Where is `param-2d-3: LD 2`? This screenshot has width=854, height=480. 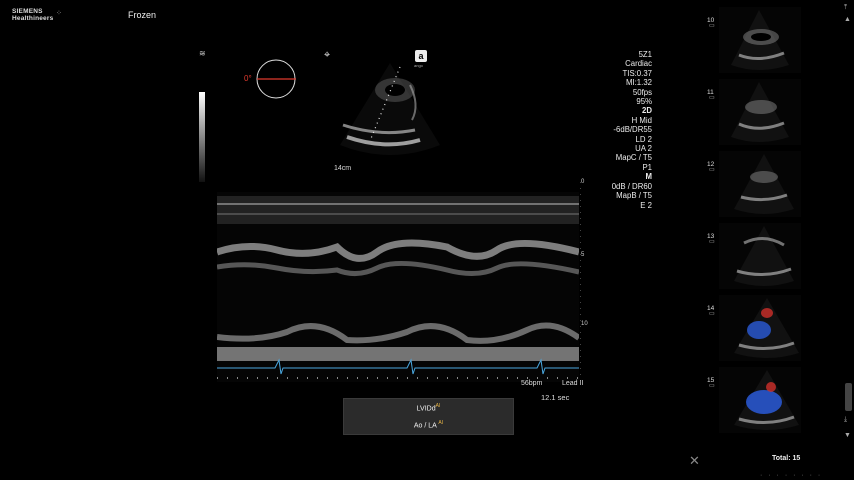 param-2d-3: LD 2 is located at coordinates (643, 139).